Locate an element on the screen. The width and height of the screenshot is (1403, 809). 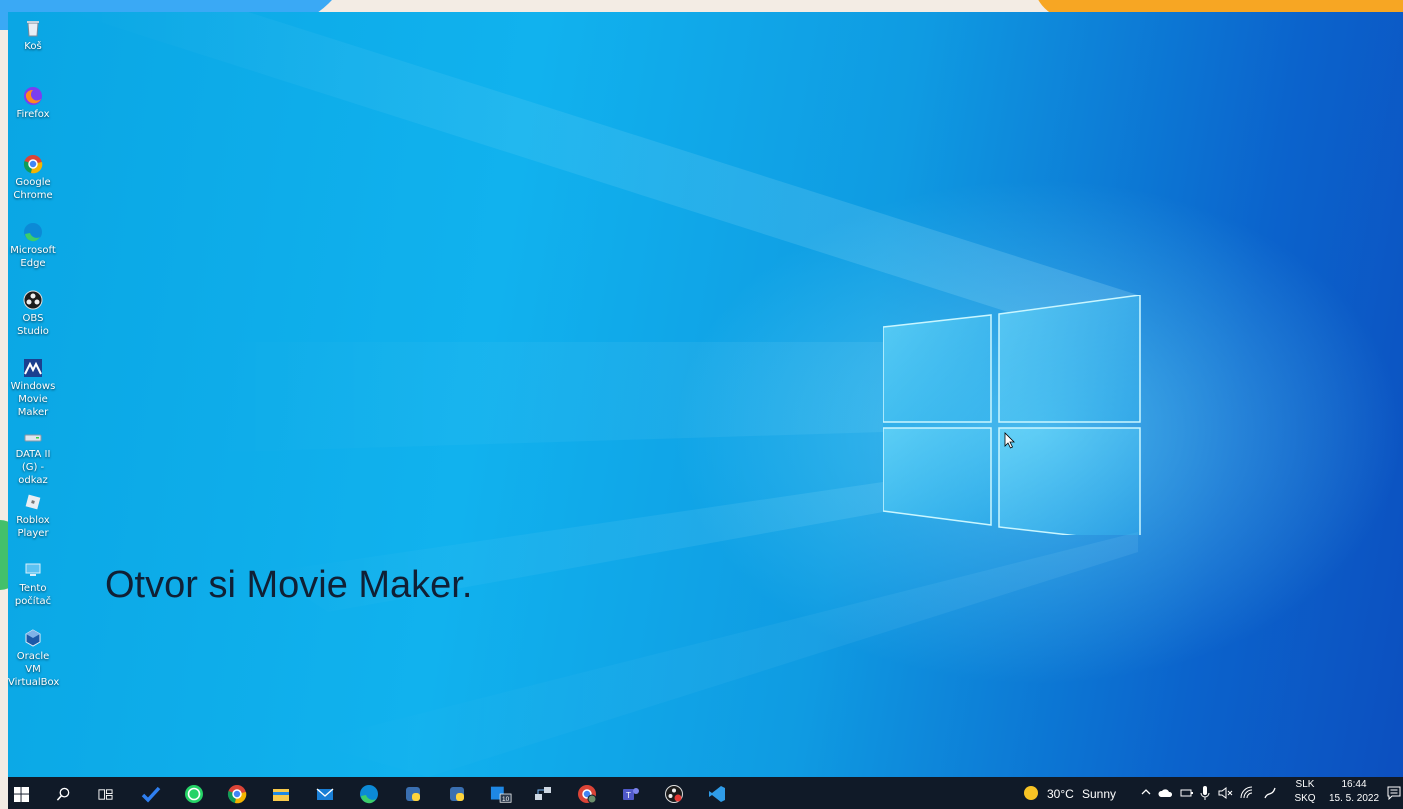
teams-icon: T is located at coordinates (631, 794).